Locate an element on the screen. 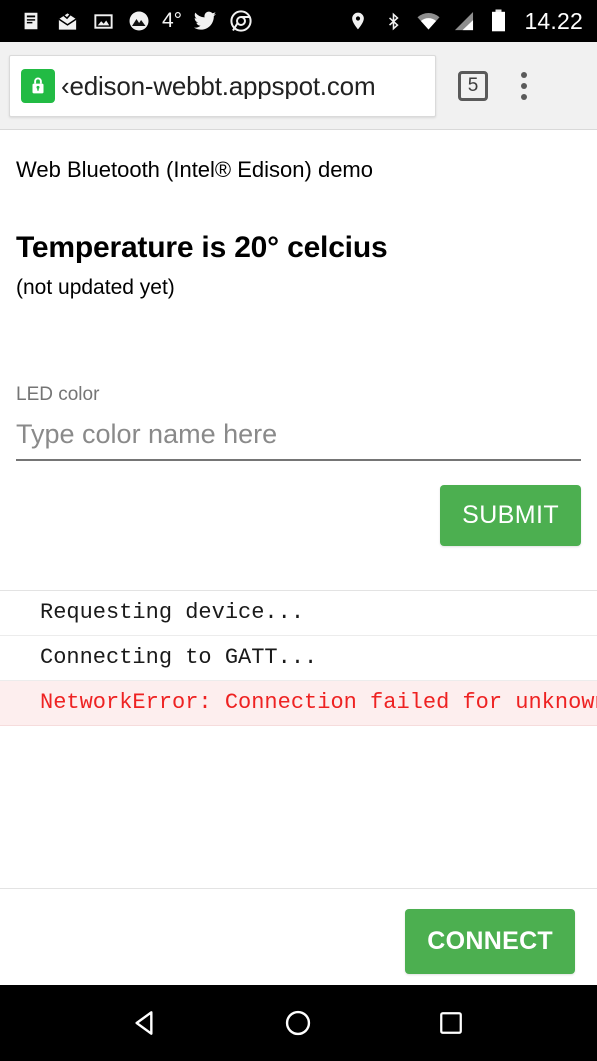  led-color-input is located at coordinates (298, 436).